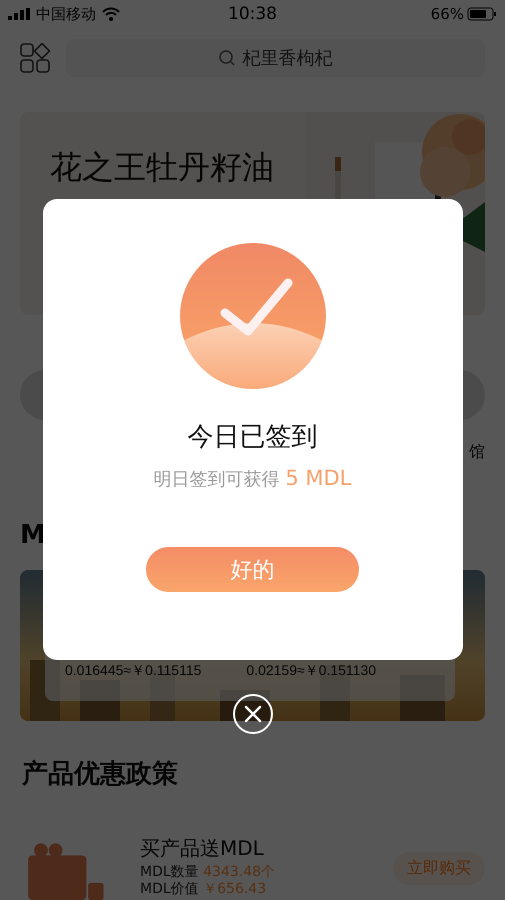  What do you see at coordinates (204, 889) in the screenshot?
I see `offer-detail: MDL价值 ￥656.43` at bounding box center [204, 889].